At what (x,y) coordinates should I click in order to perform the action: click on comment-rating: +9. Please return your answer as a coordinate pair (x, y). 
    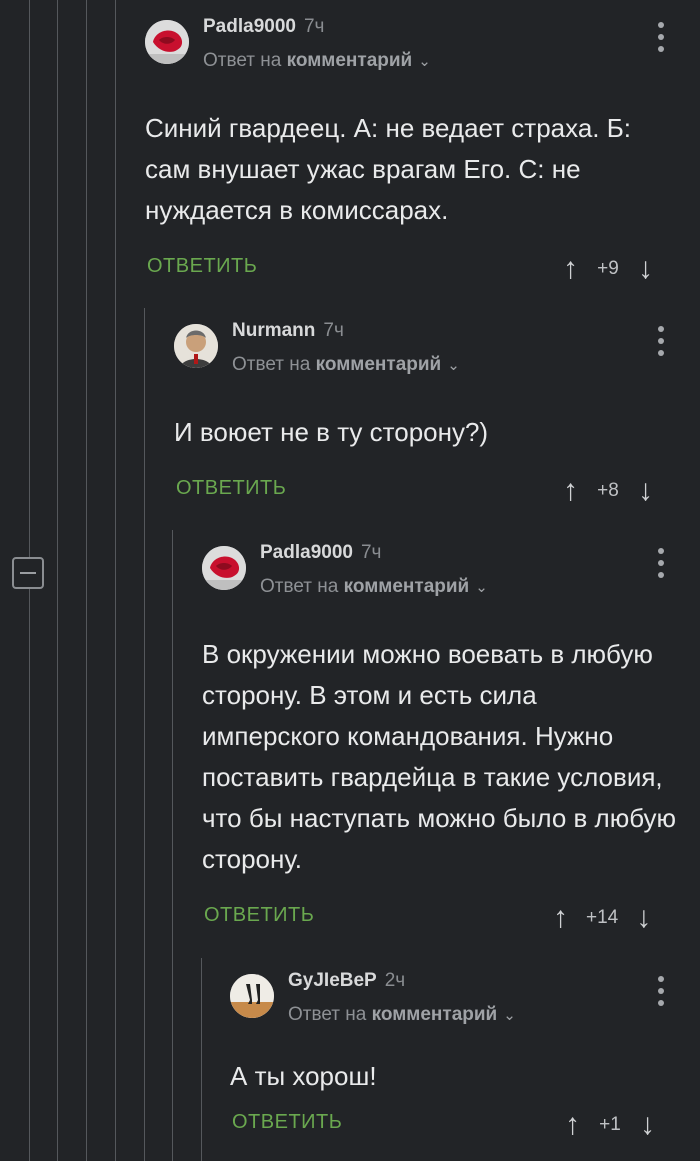
    Looking at the image, I should click on (608, 268).